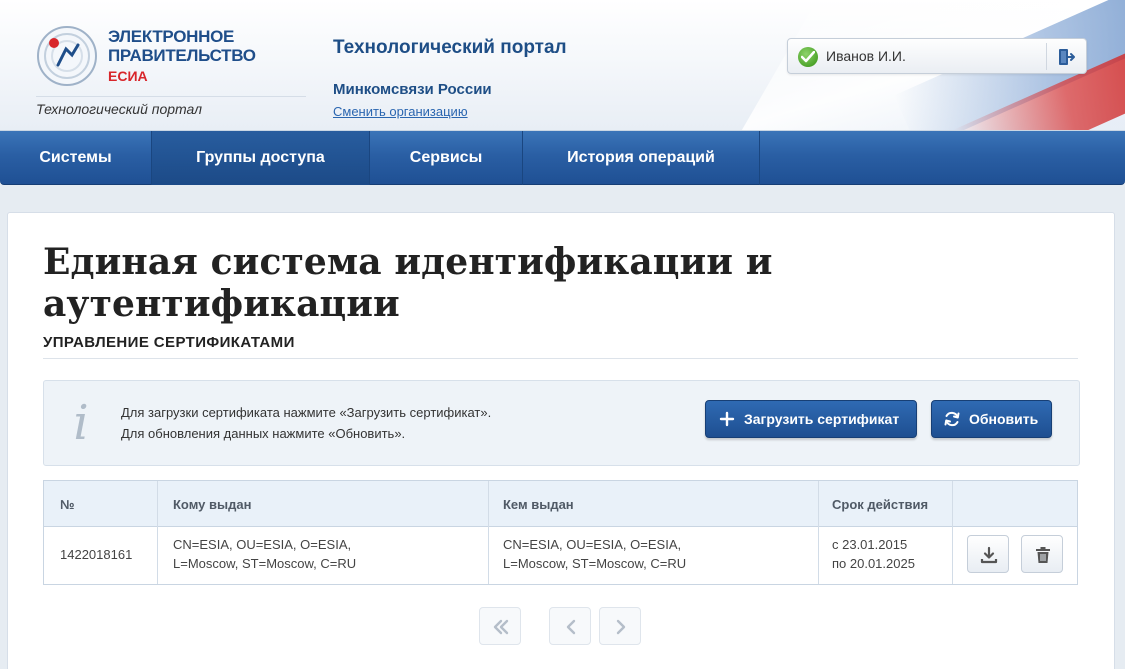  I want to click on refresh-button: Обновить, so click(991, 419).